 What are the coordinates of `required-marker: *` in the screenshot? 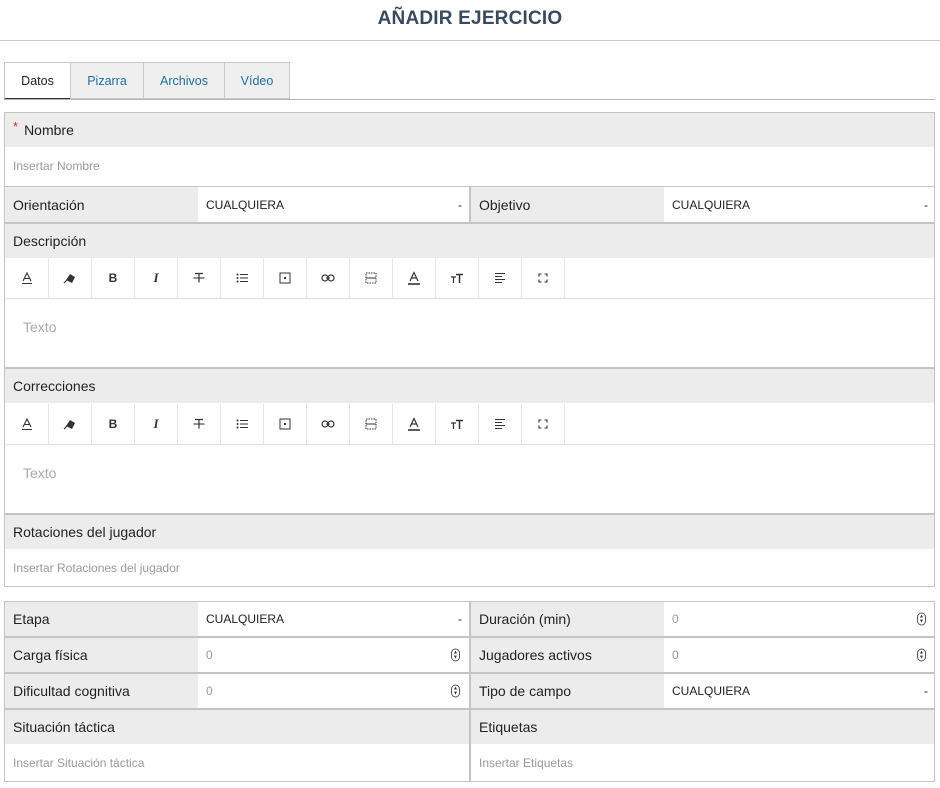 It's located at (16, 126).